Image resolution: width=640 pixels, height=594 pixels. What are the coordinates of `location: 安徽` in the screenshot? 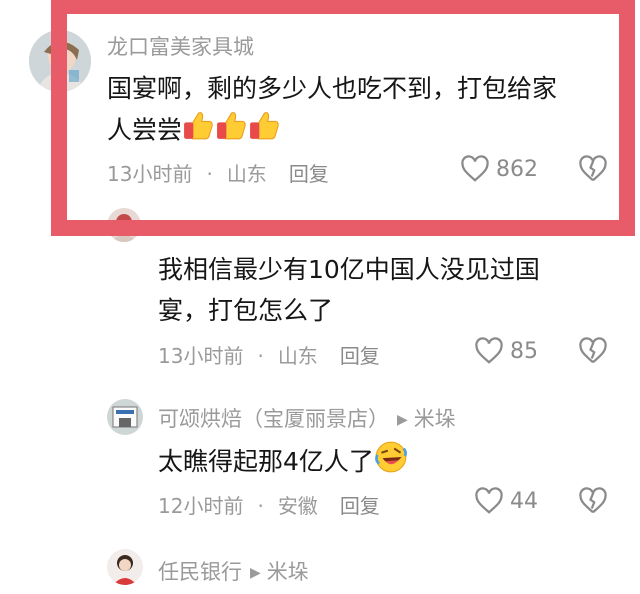 It's located at (297, 506).